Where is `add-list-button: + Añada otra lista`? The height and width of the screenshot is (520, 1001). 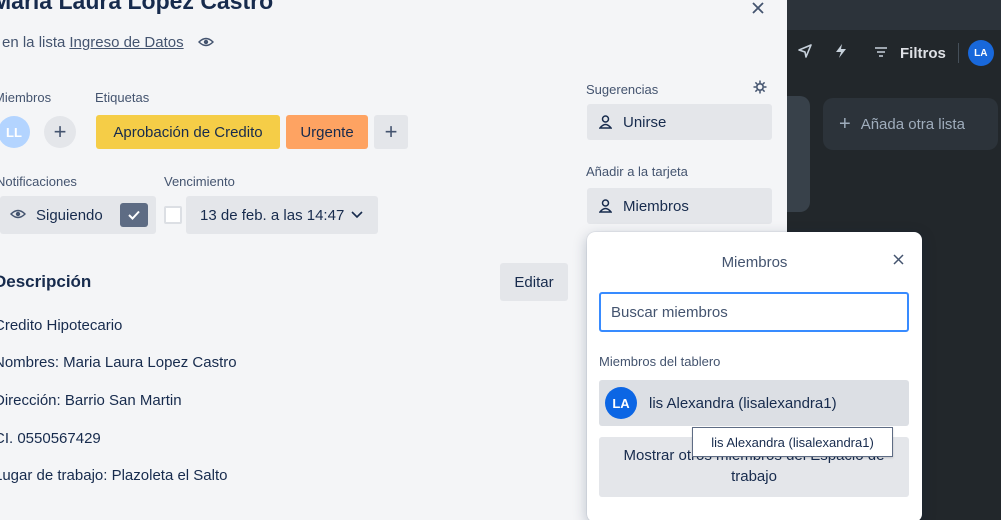
add-list-button: + Añada otra lista is located at coordinates (910, 124).